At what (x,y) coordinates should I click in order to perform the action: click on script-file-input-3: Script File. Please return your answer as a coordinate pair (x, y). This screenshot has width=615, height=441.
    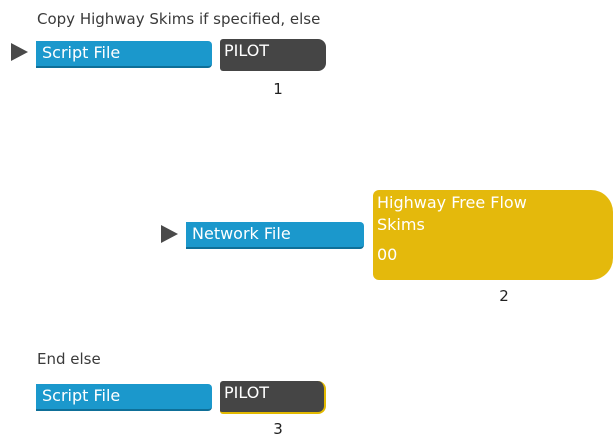
    Looking at the image, I should click on (124, 397).